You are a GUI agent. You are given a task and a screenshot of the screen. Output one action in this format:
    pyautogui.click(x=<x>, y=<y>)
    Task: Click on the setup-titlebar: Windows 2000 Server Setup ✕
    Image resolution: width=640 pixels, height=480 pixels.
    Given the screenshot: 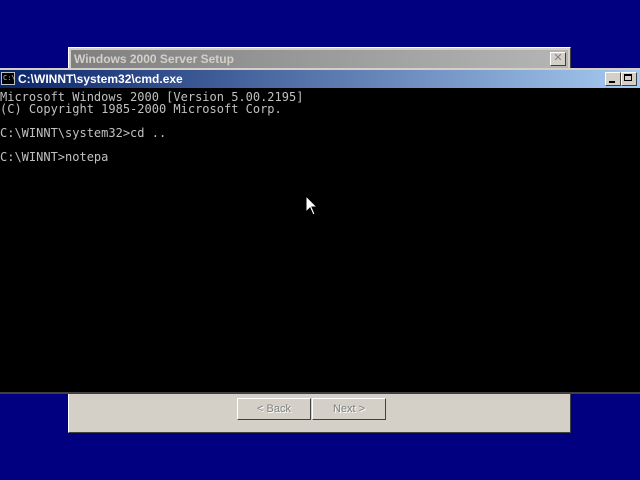 What is the action you would take?
    pyautogui.click(x=319, y=59)
    